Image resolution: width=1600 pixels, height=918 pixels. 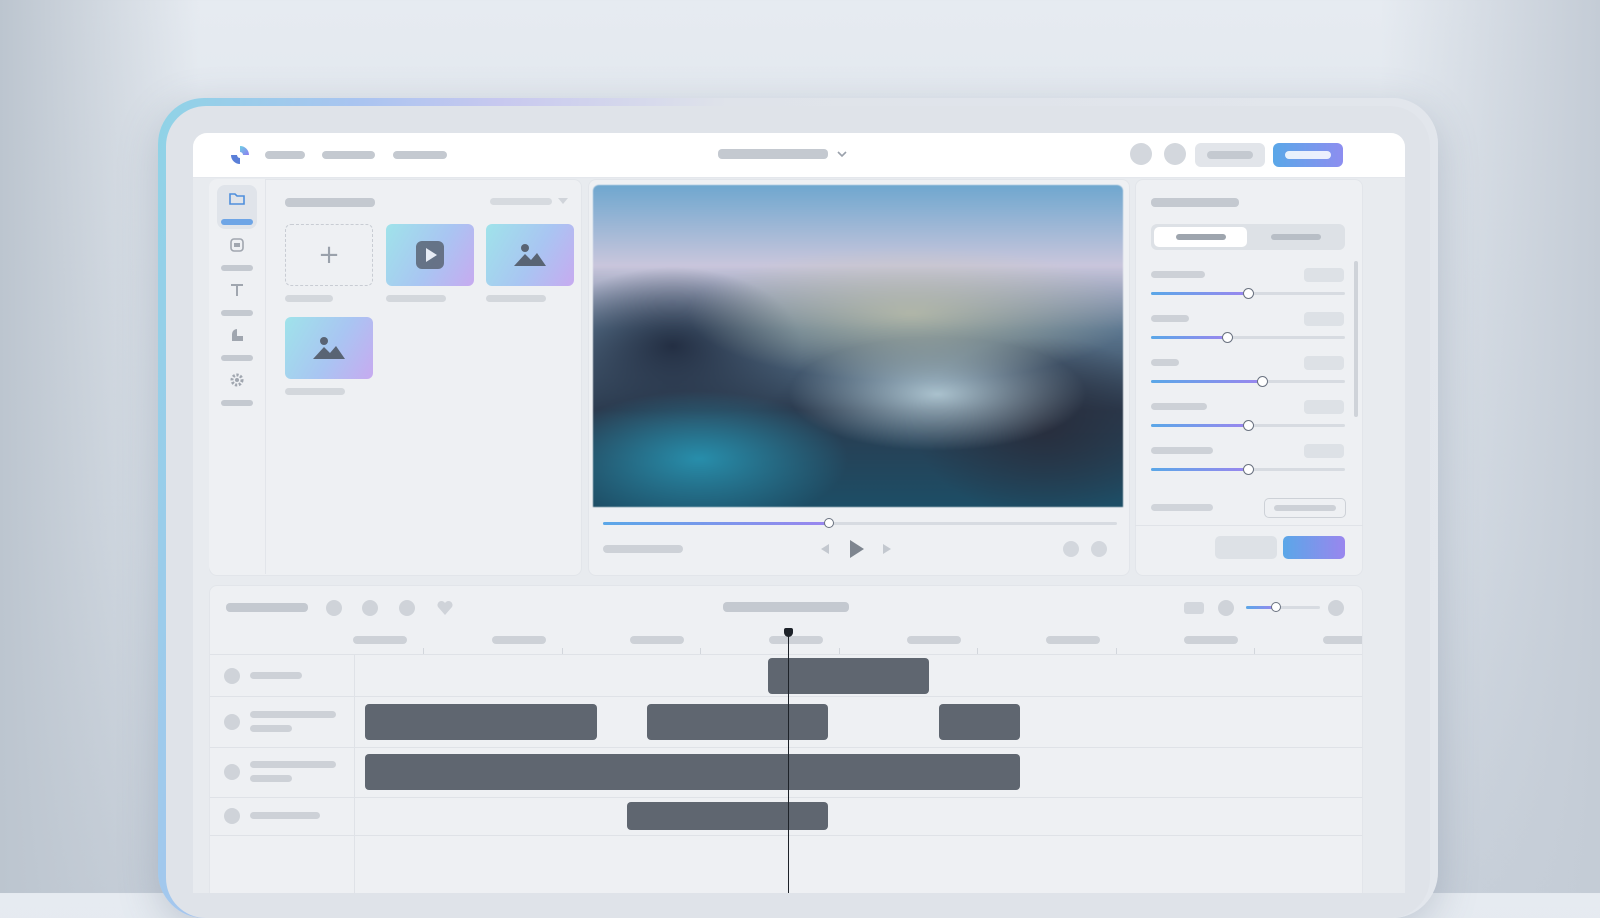 What do you see at coordinates (643, 549) in the screenshot?
I see `timecode` at bounding box center [643, 549].